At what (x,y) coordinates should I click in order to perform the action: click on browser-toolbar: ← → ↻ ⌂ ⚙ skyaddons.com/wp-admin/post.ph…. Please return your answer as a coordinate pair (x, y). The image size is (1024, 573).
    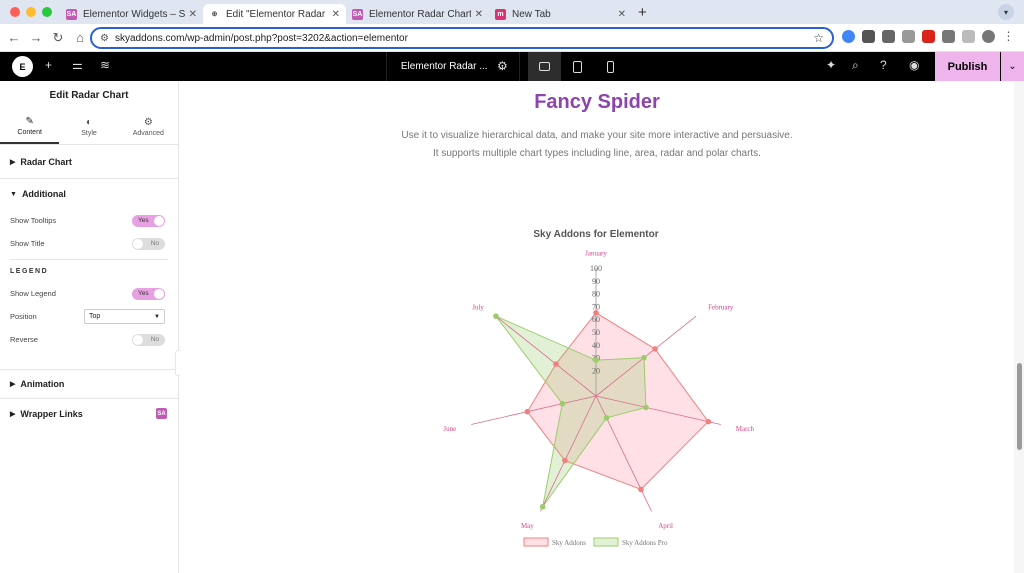
    Looking at the image, I should click on (512, 38).